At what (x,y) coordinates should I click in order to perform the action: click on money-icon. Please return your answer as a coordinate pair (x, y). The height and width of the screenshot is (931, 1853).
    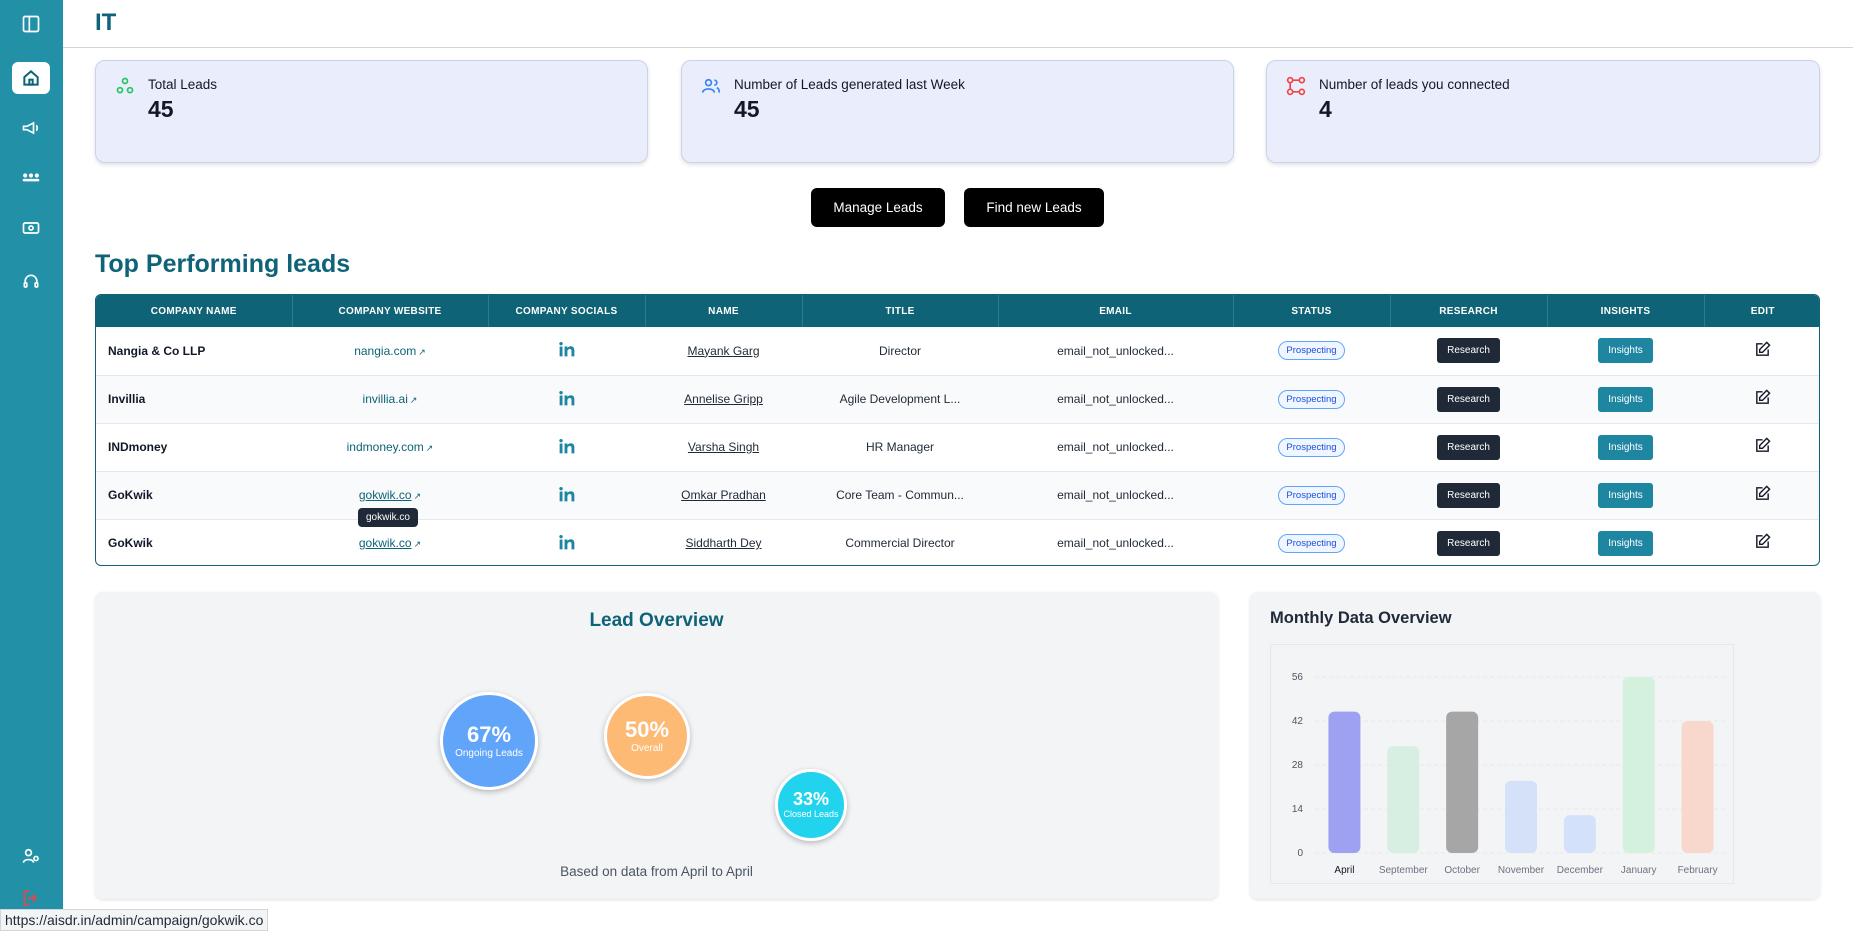
    Looking at the image, I should click on (31, 228).